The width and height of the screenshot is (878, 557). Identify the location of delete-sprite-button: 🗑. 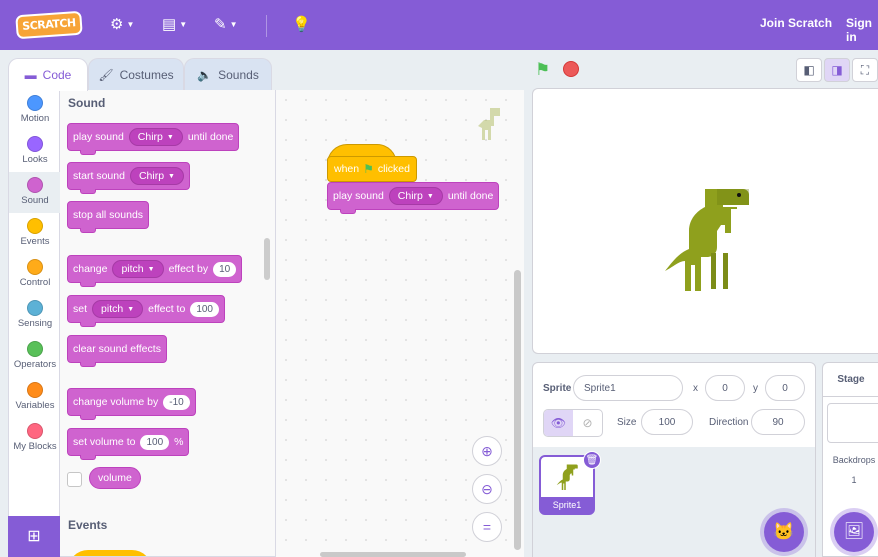
(592, 460).